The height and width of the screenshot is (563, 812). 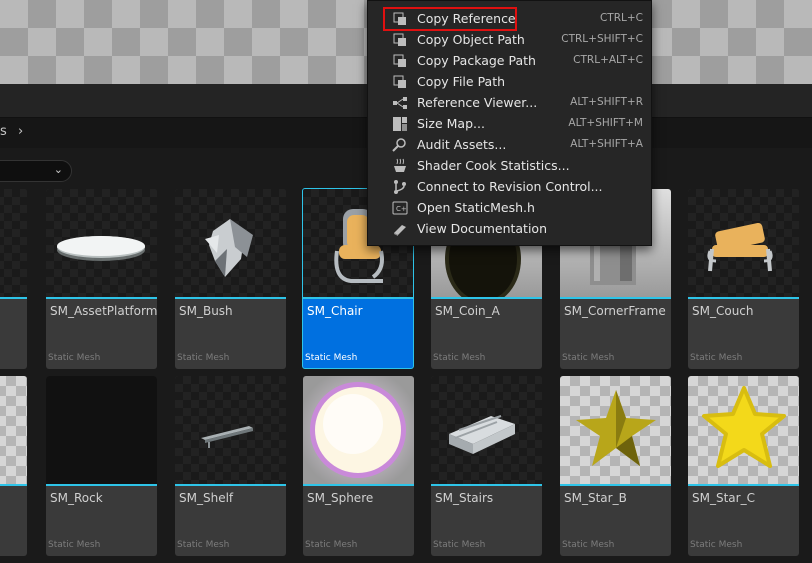 I want to click on asset-tile: SM_Star_C Static Mesh, so click(x=743, y=466).